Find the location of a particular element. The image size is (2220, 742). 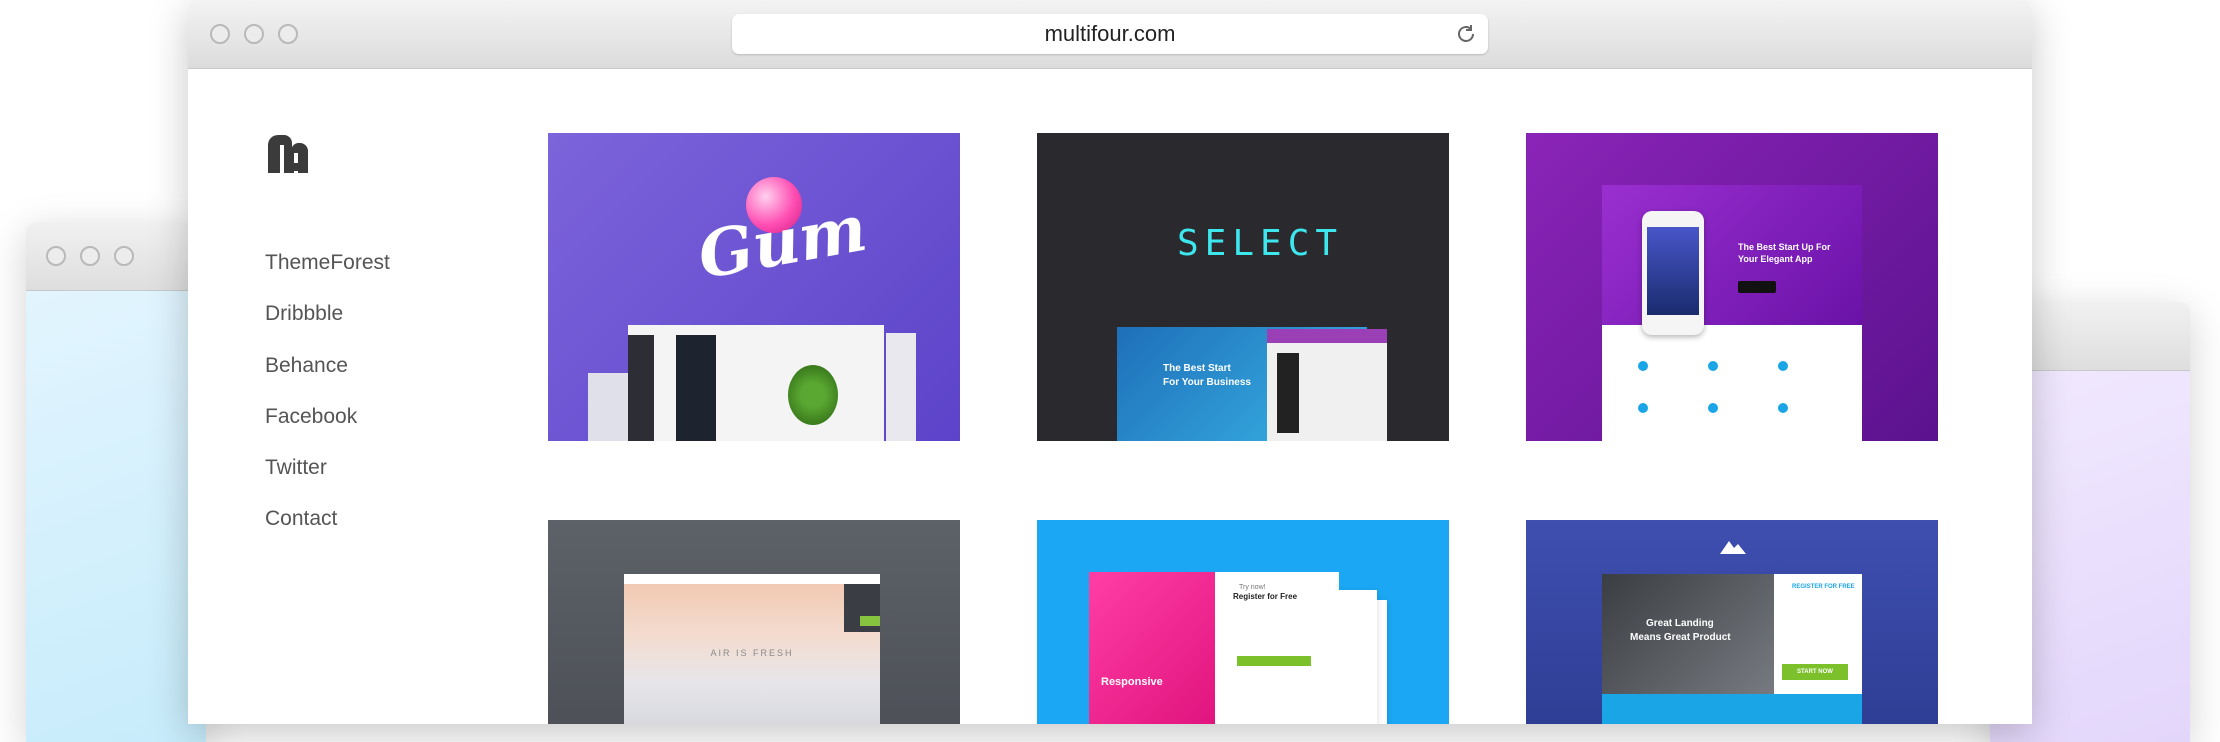

card-title: Gum is located at coordinates (782, 242).